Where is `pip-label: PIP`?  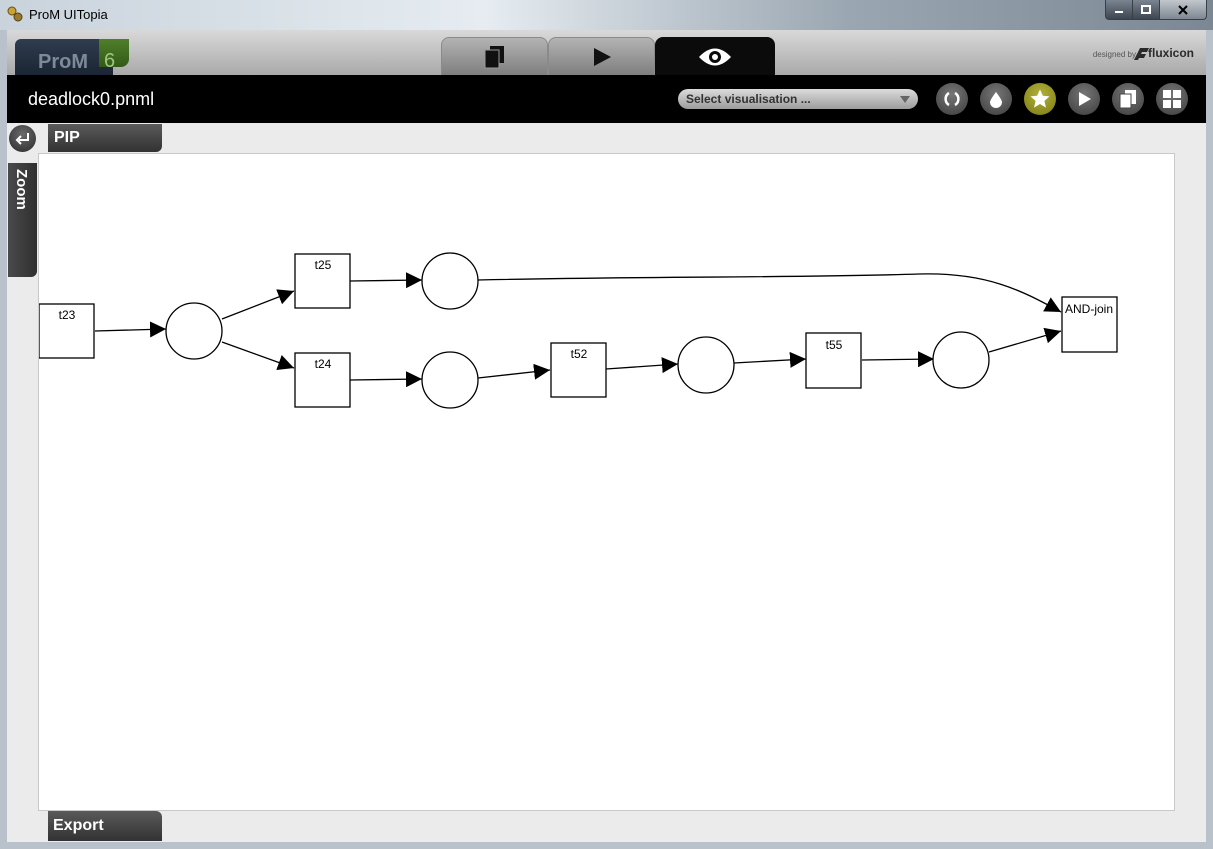 pip-label: PIP is located at coordinates (67, 137).